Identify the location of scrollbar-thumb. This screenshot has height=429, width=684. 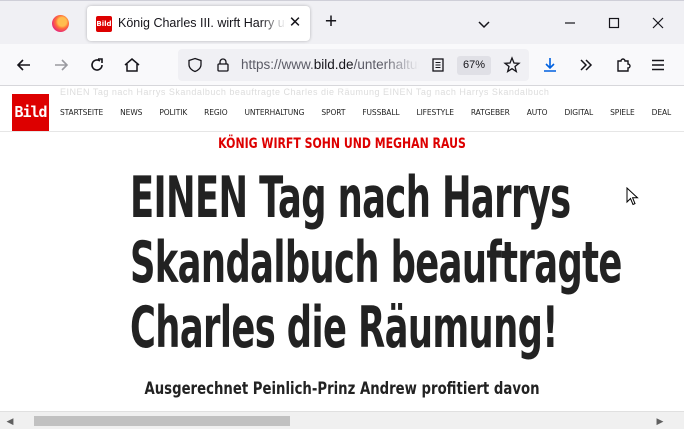
(162, 421).